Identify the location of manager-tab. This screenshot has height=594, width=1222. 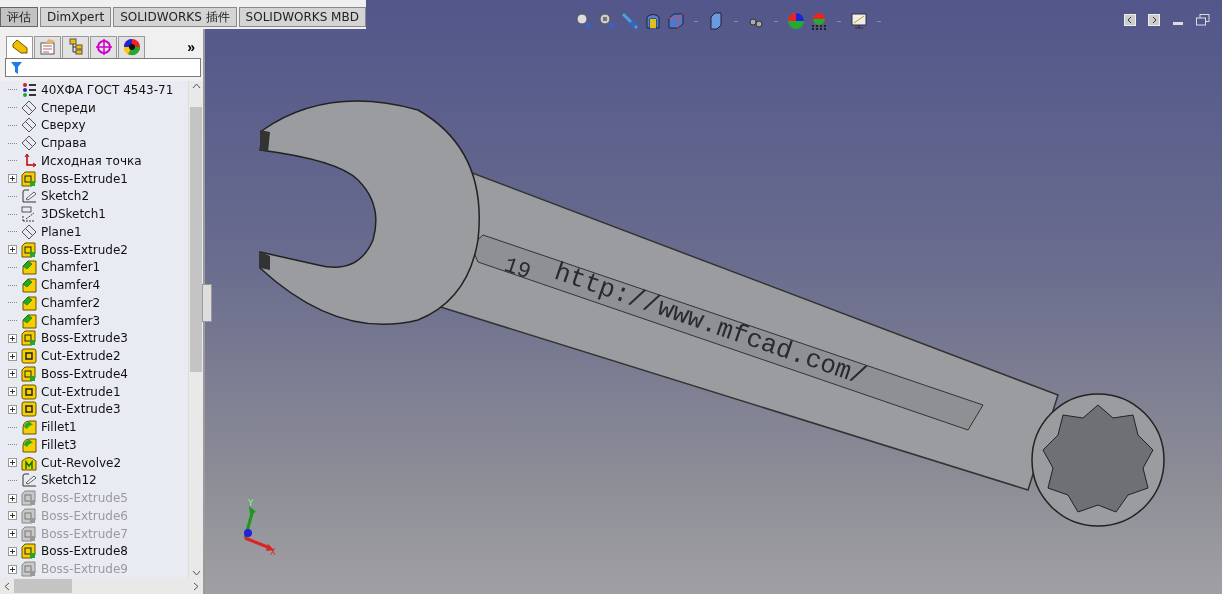
(131, 46).